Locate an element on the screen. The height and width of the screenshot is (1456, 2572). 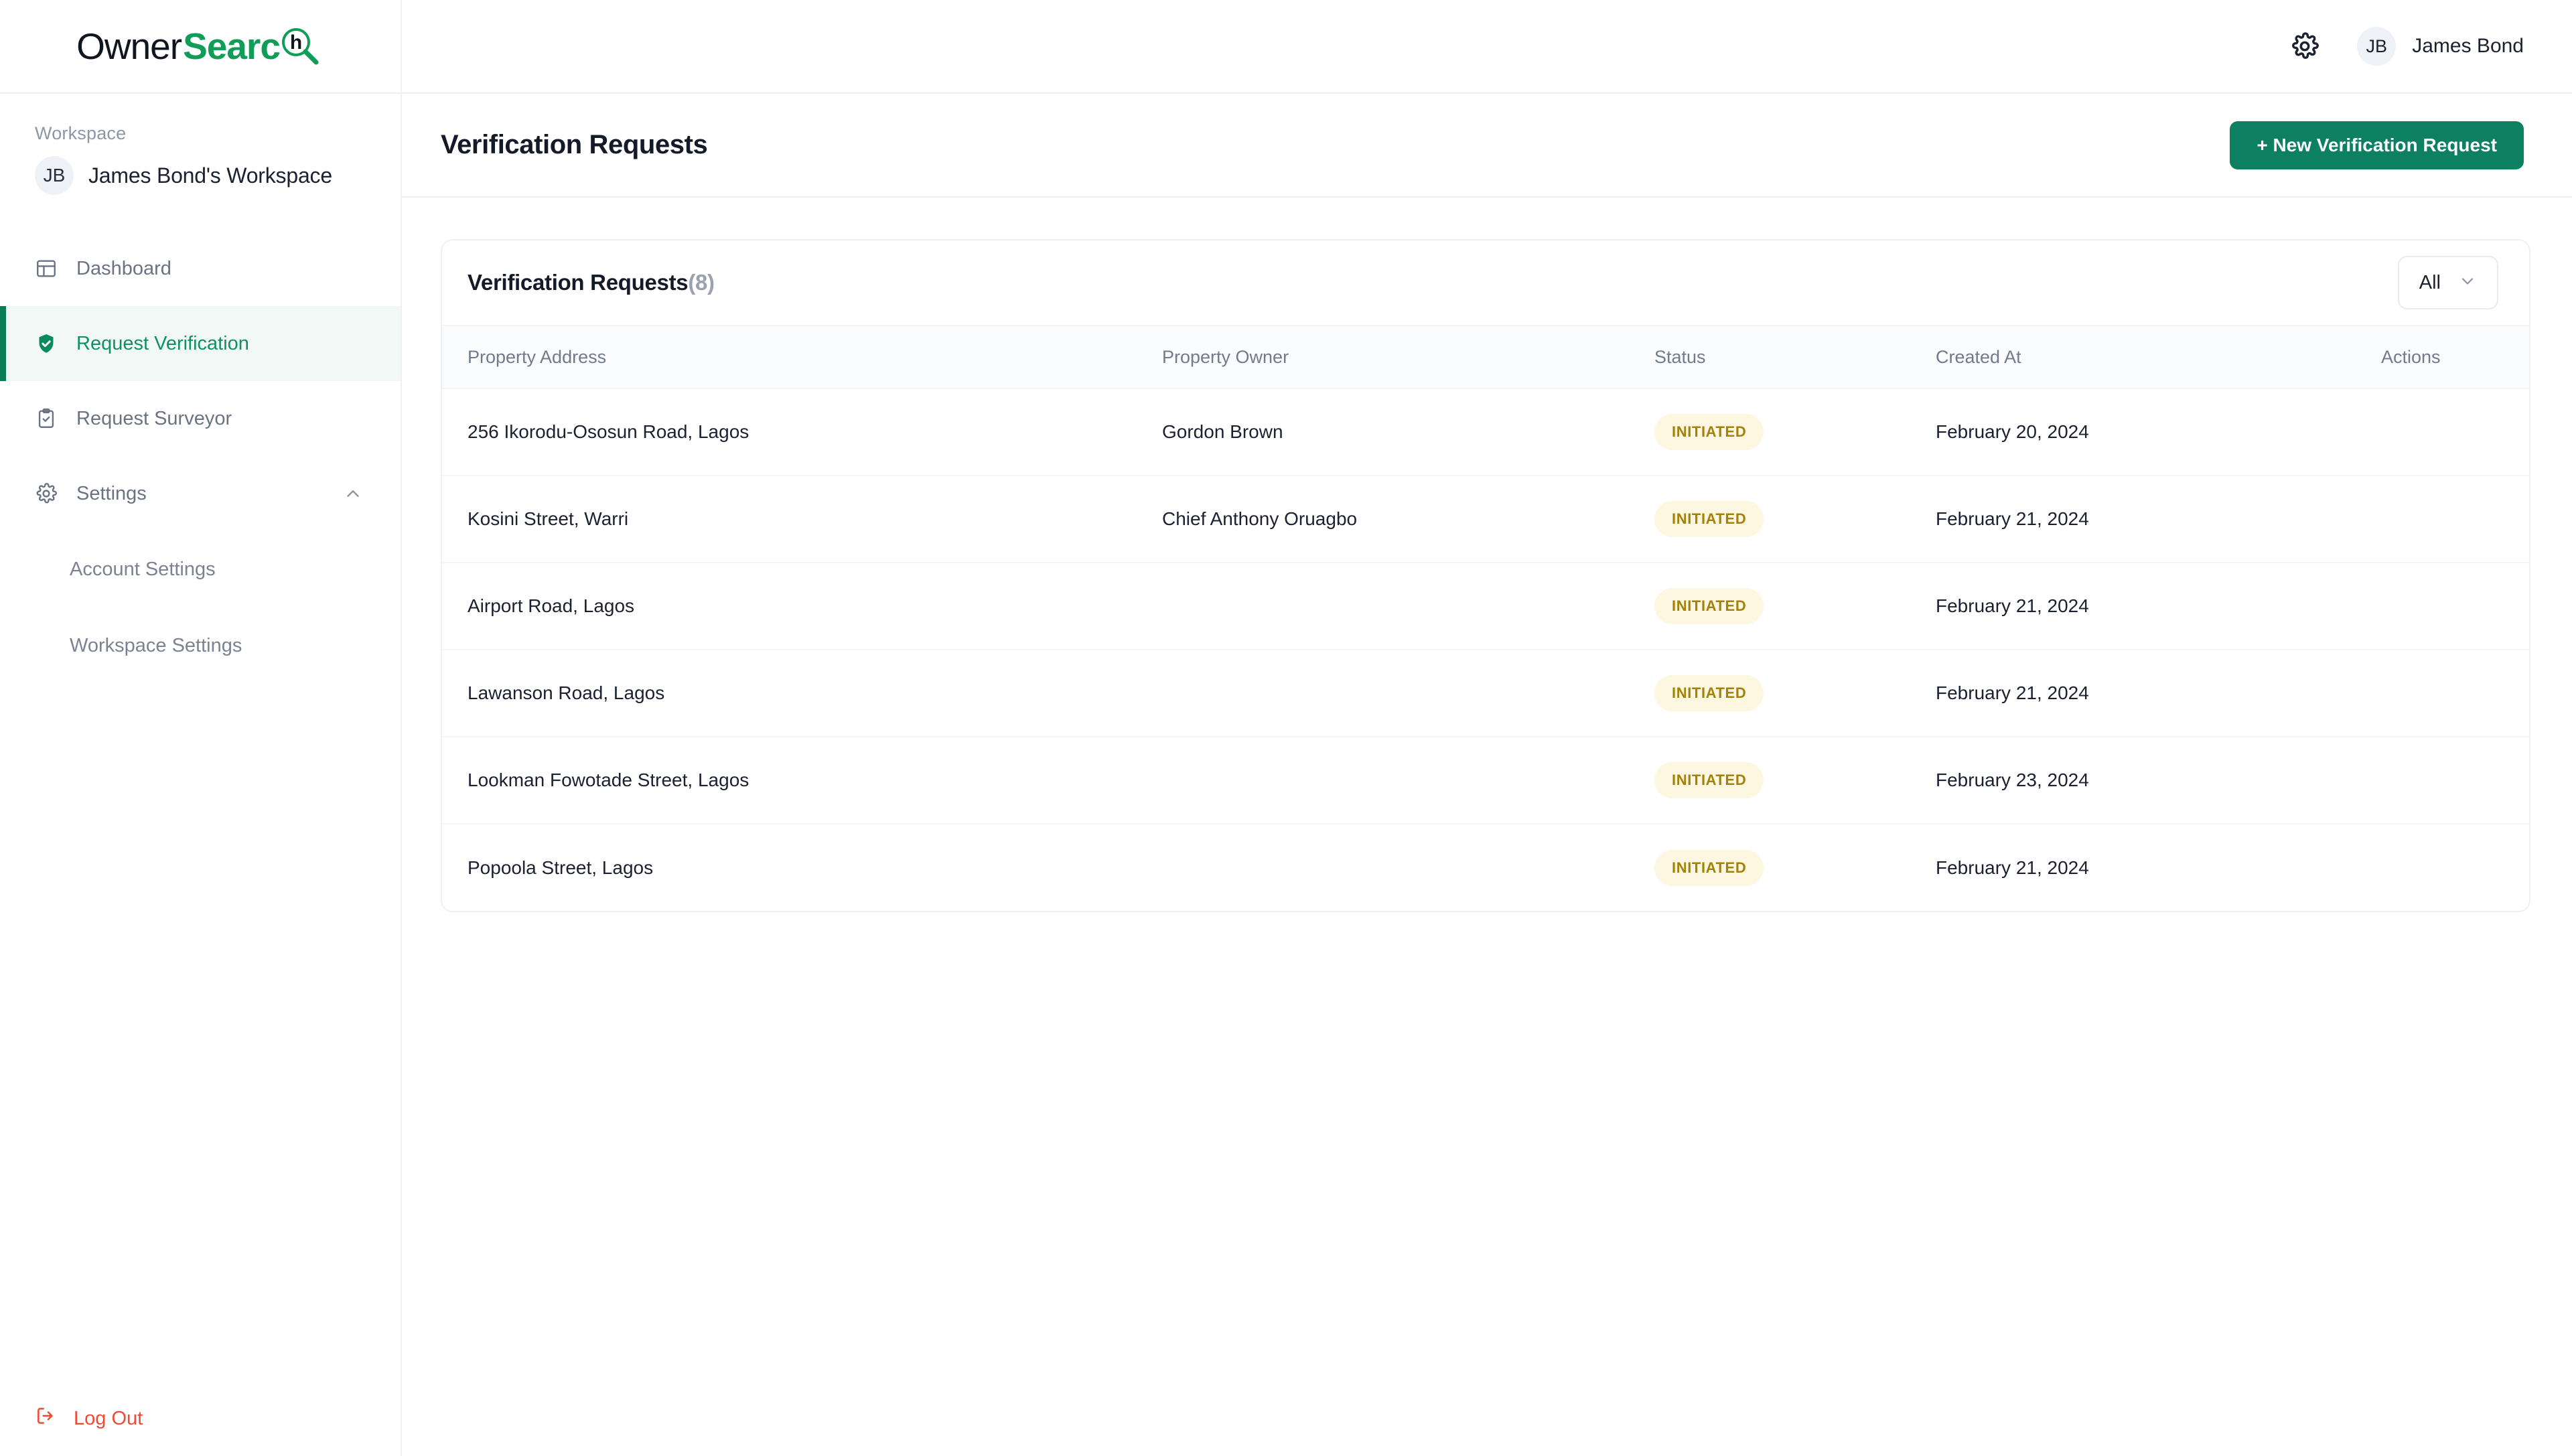
settings-gear-icon is located at coordinates (2304, 46).